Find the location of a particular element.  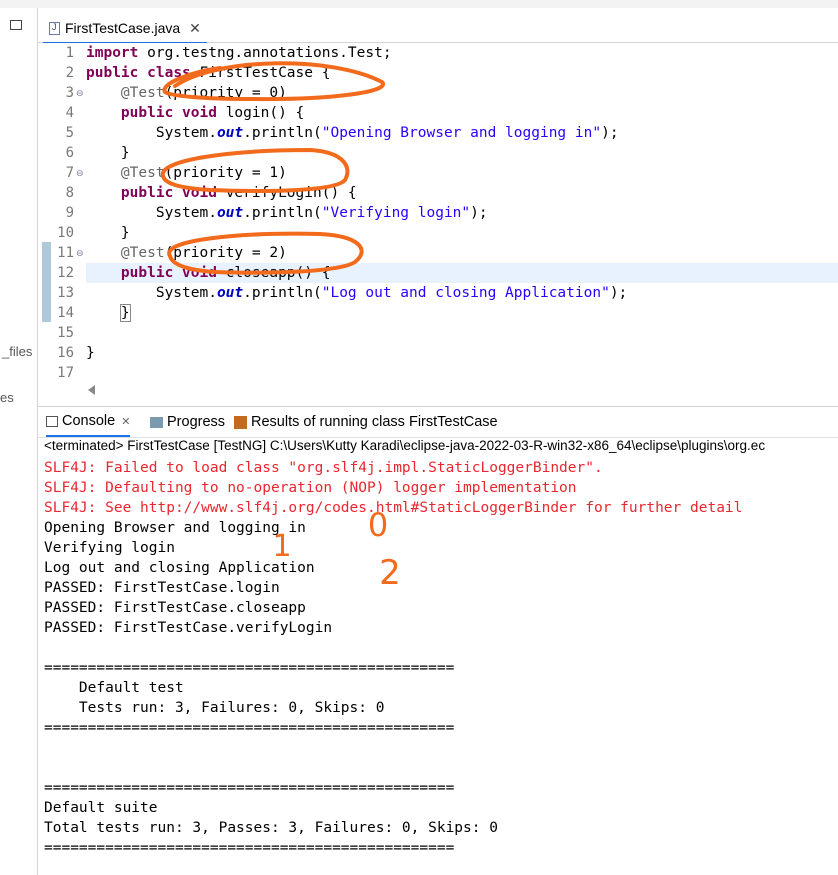

line-number: 16 is located at coordinates (65, 353).